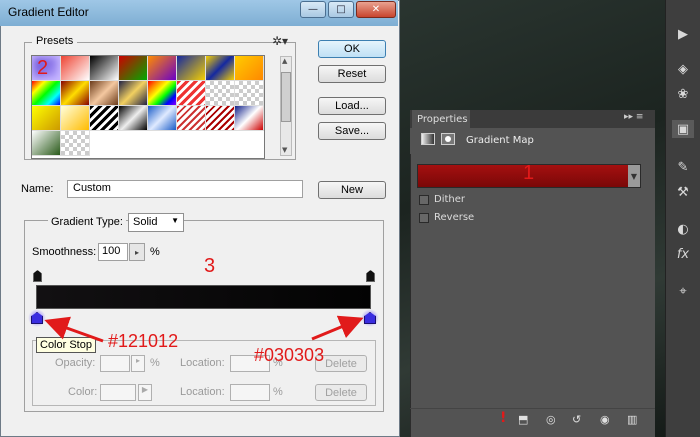  Describe the element at coordinates (74, 329) in the screenshot. I see `arrow-left` at that location.